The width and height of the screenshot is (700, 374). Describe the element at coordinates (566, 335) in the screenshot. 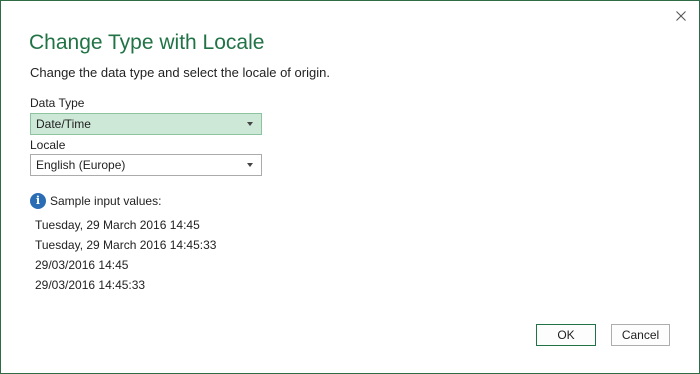

I see `ok-button: OK` at that location.